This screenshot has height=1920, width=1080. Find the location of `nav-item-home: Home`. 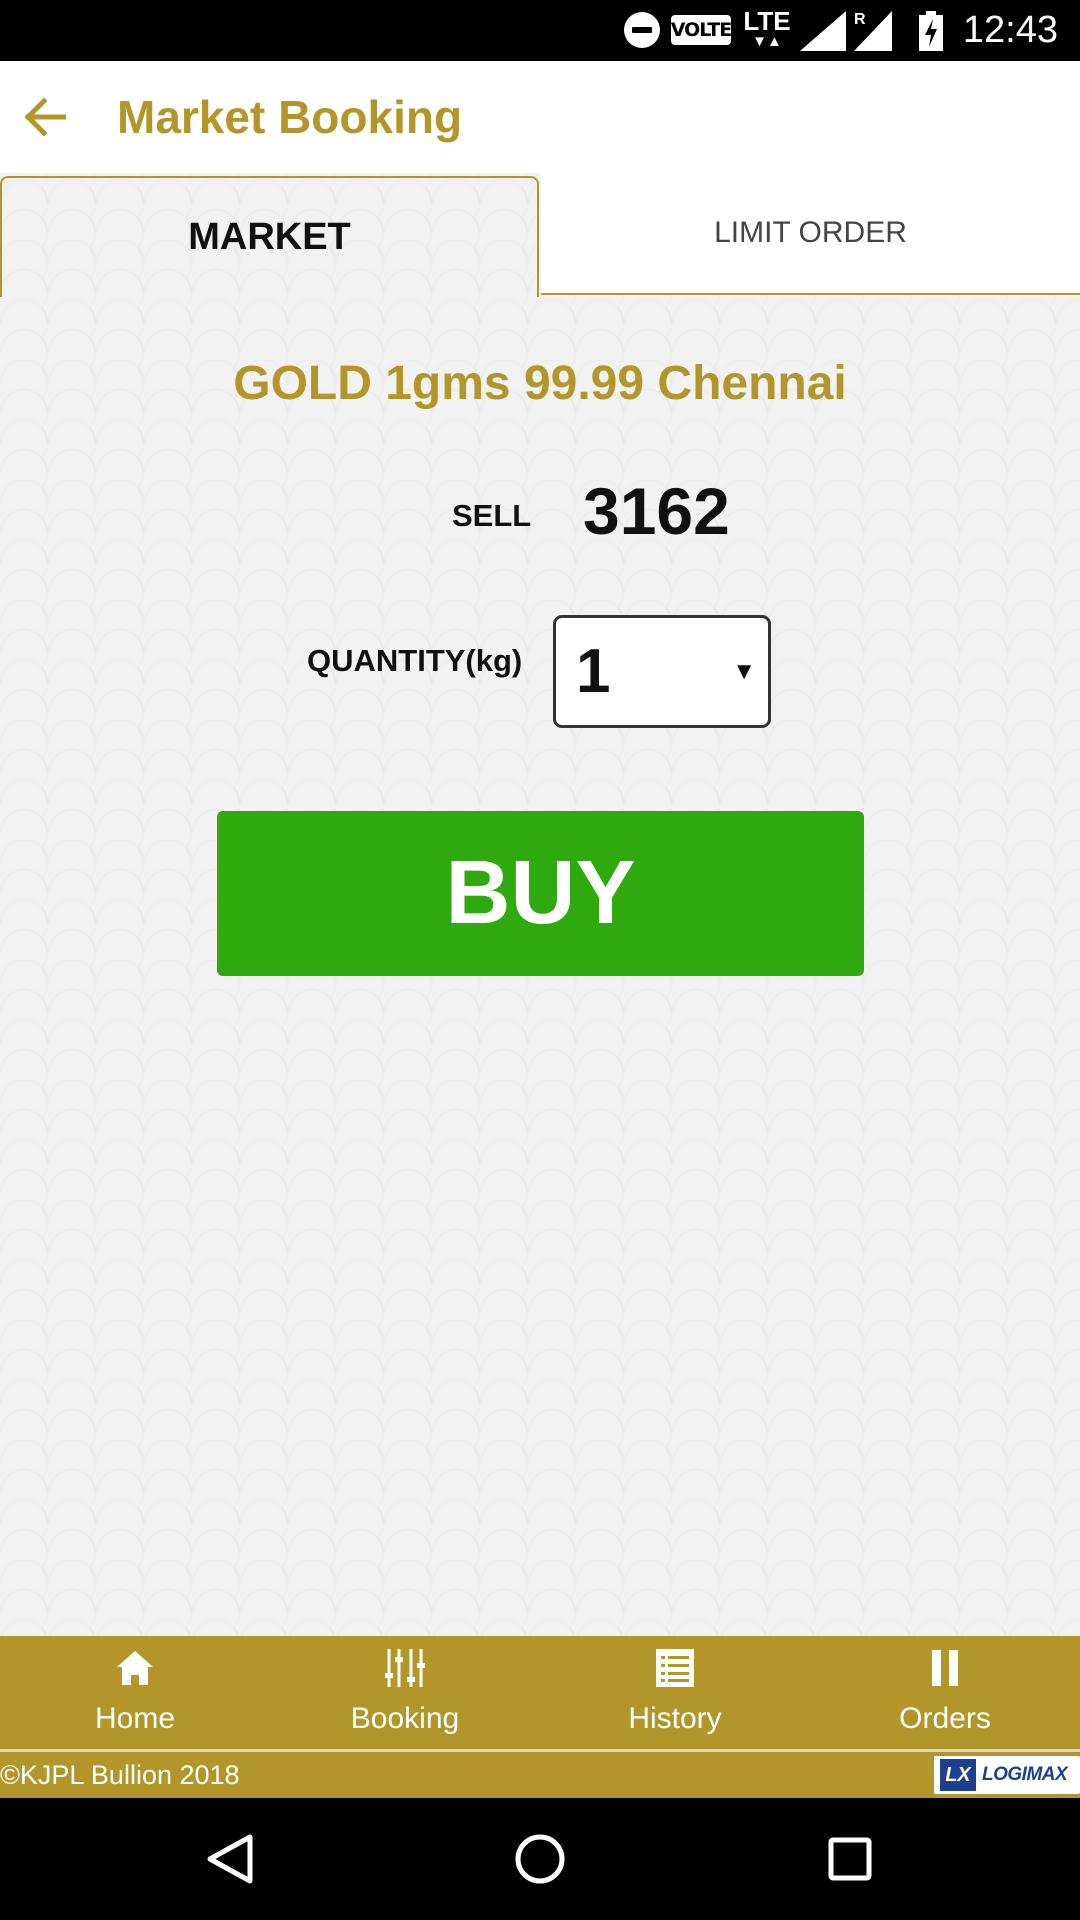

nav-item-home: Home is located at coordinates (135, 1692).